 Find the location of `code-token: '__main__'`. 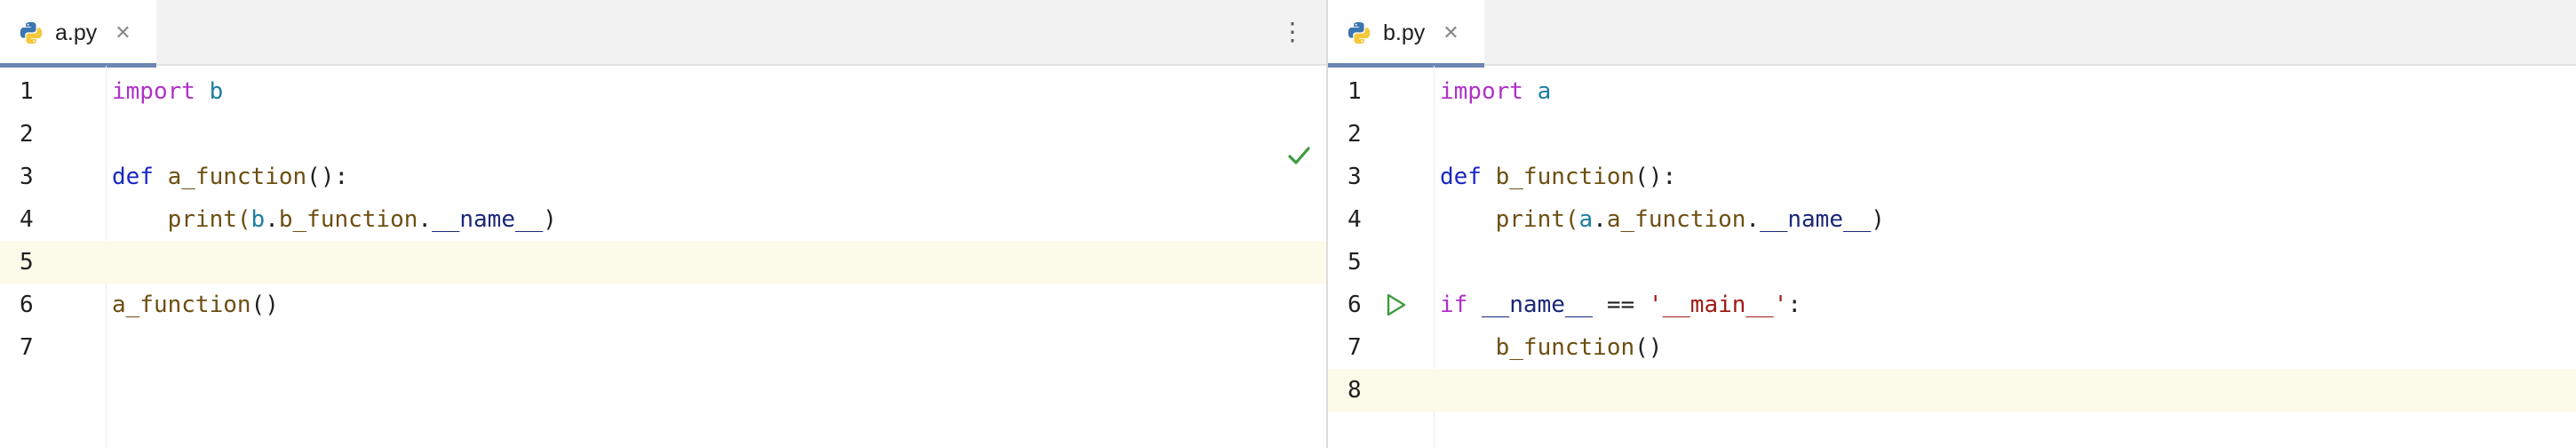

code-token: '__main__' is located at coordinates (1718, 305).